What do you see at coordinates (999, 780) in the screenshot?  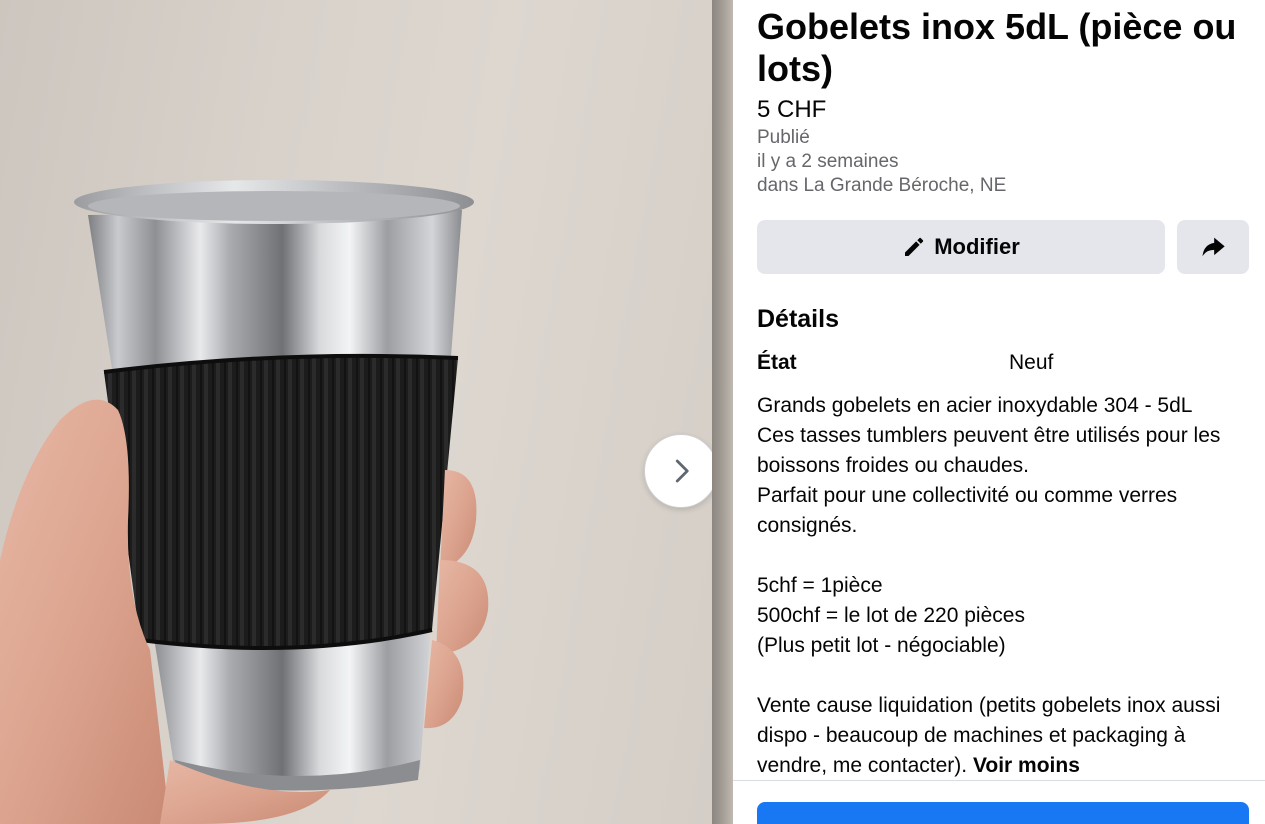 I see `panel-footer-divider` at bounding box center [999, 780].